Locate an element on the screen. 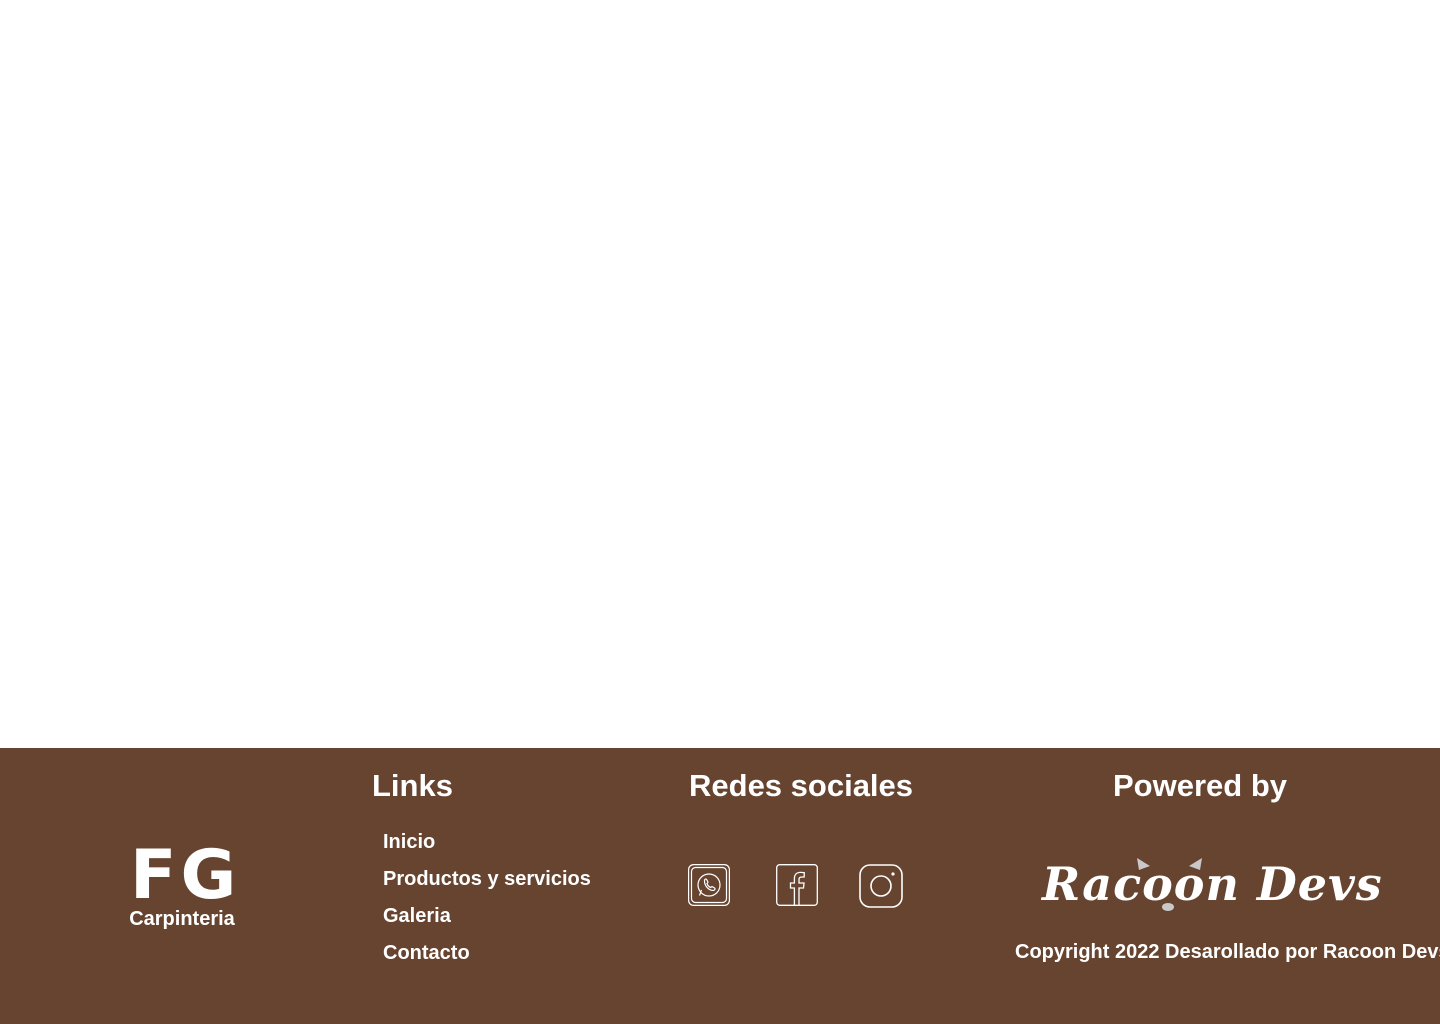 The width and height of the screenshot is (1440, 1024). instagram-icon is located at coordinates (881, 886).